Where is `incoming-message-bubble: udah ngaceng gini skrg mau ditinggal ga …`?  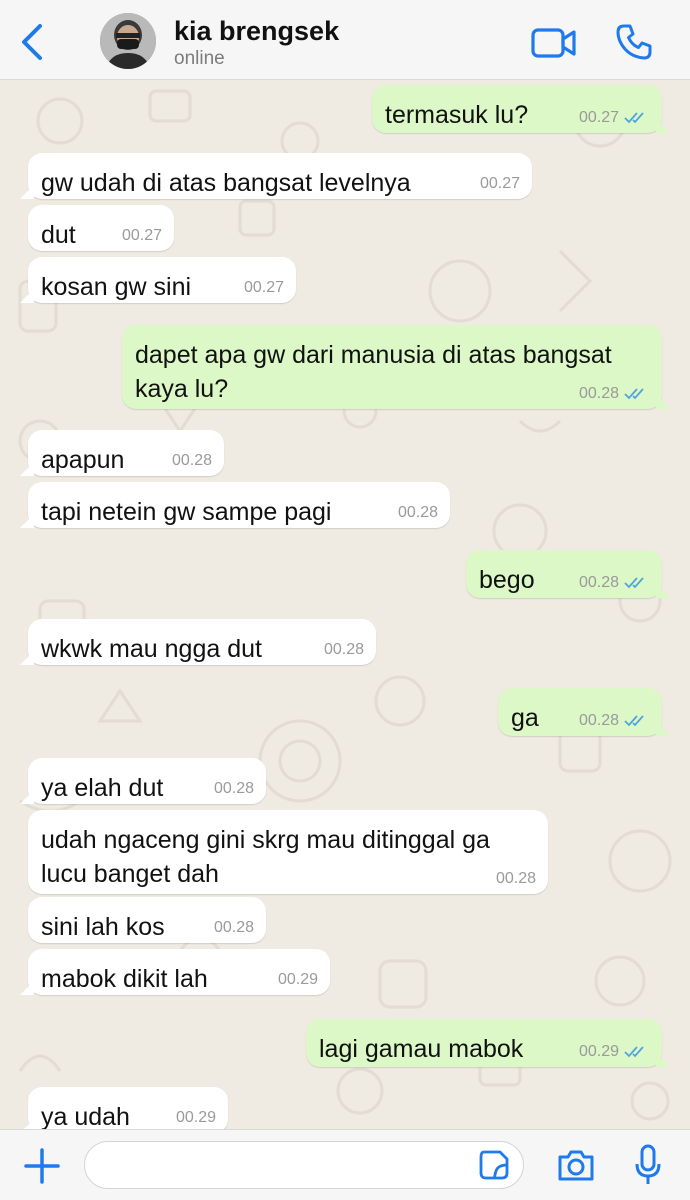
incoming-message-bubble: udah ngaceng gini skrg mau ditinggal ga … is located at coordinates (288, 852).